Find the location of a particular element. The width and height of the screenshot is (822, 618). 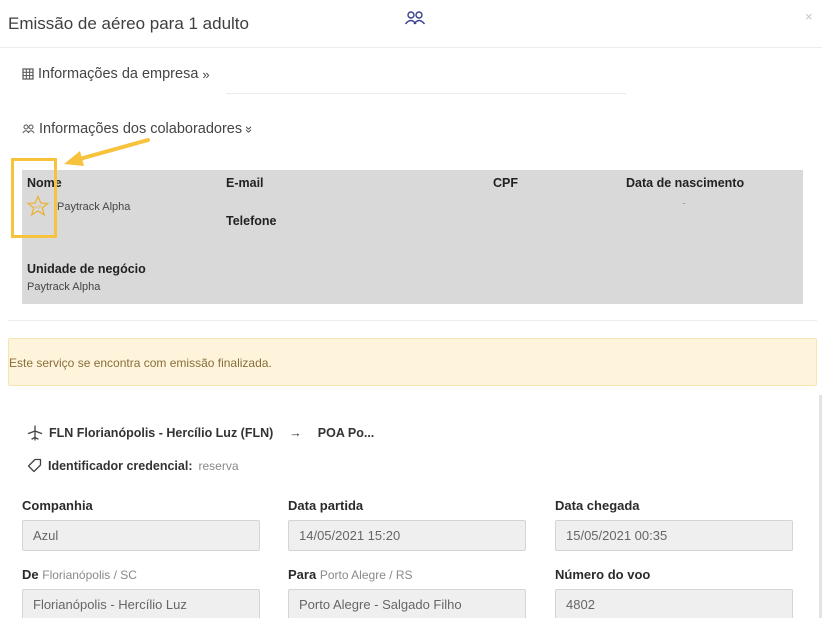

tag-icon is located at coordinates (34, 465).